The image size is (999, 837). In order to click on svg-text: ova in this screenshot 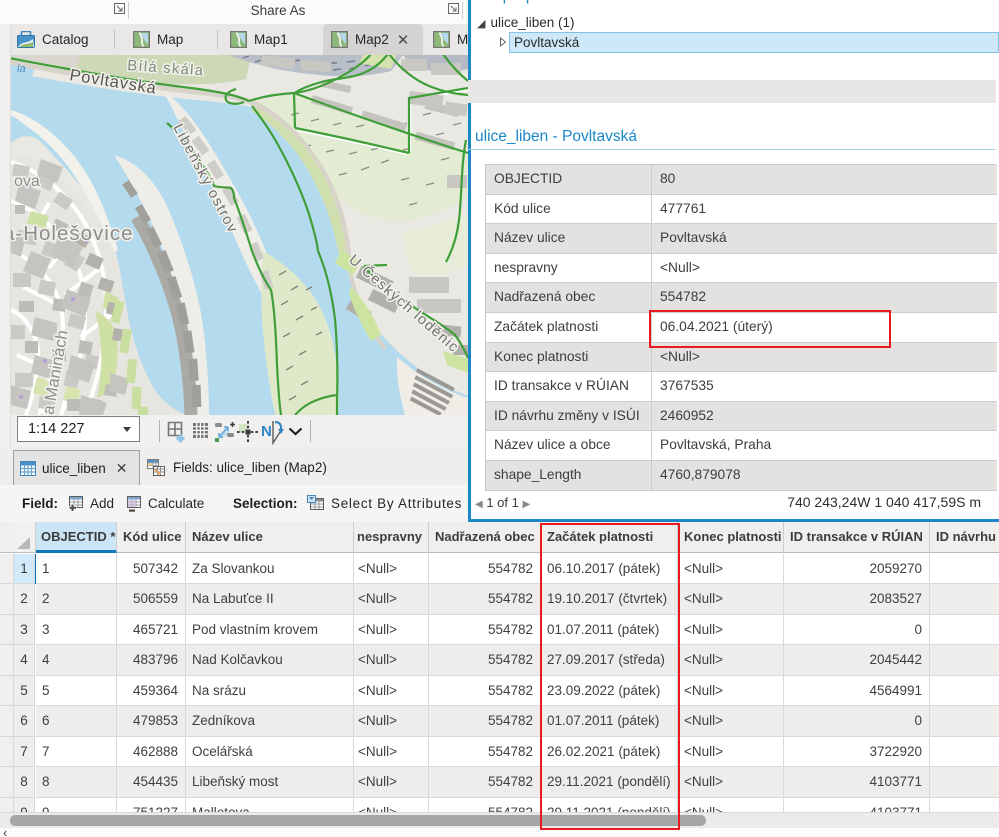, I will do `click(27, 181)`.